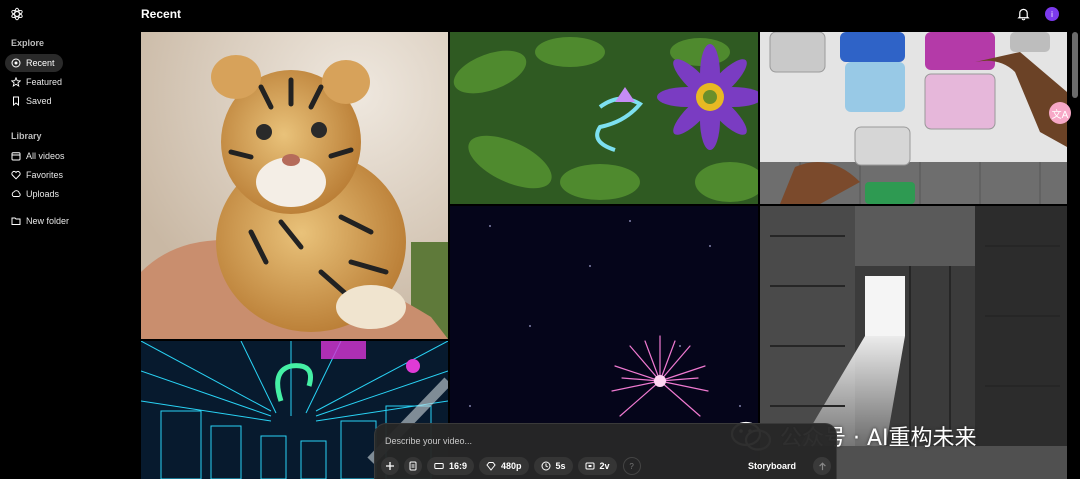 This screenshot has width=1080, height=479. I want to click on heart-icon, so click(16, 175).